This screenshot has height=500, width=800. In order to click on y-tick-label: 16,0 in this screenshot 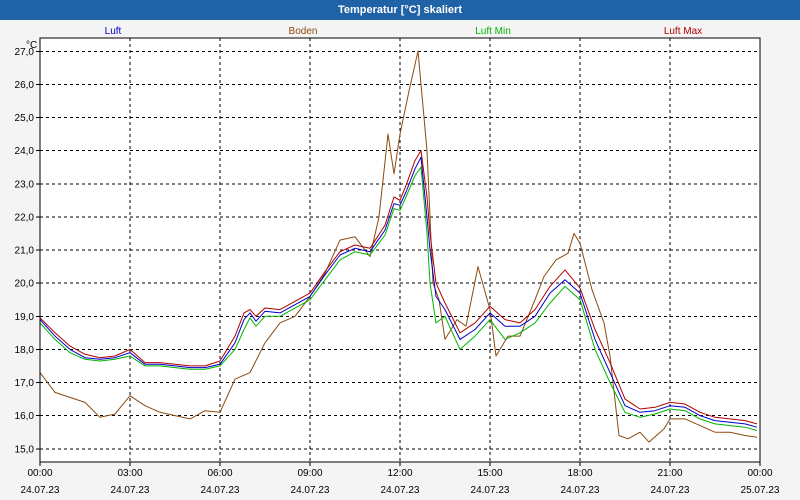, I will do `click(25, 416)`.